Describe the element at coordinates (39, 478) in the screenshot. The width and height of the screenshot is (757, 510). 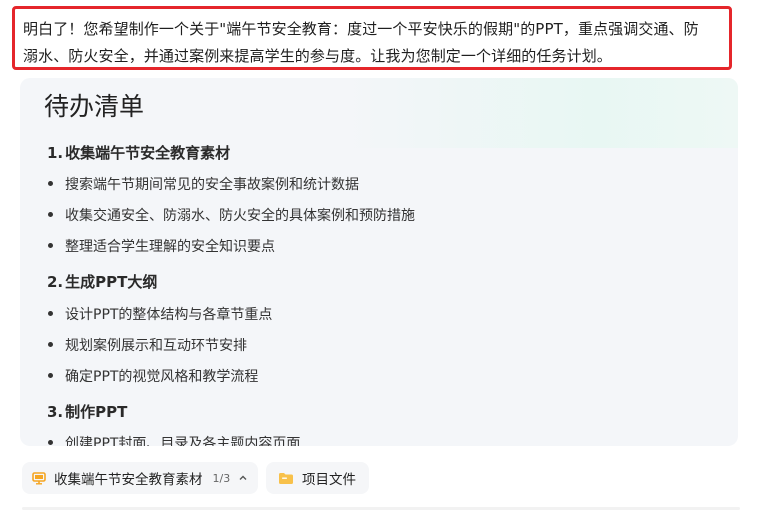
I see `monitor-icon` at that location.